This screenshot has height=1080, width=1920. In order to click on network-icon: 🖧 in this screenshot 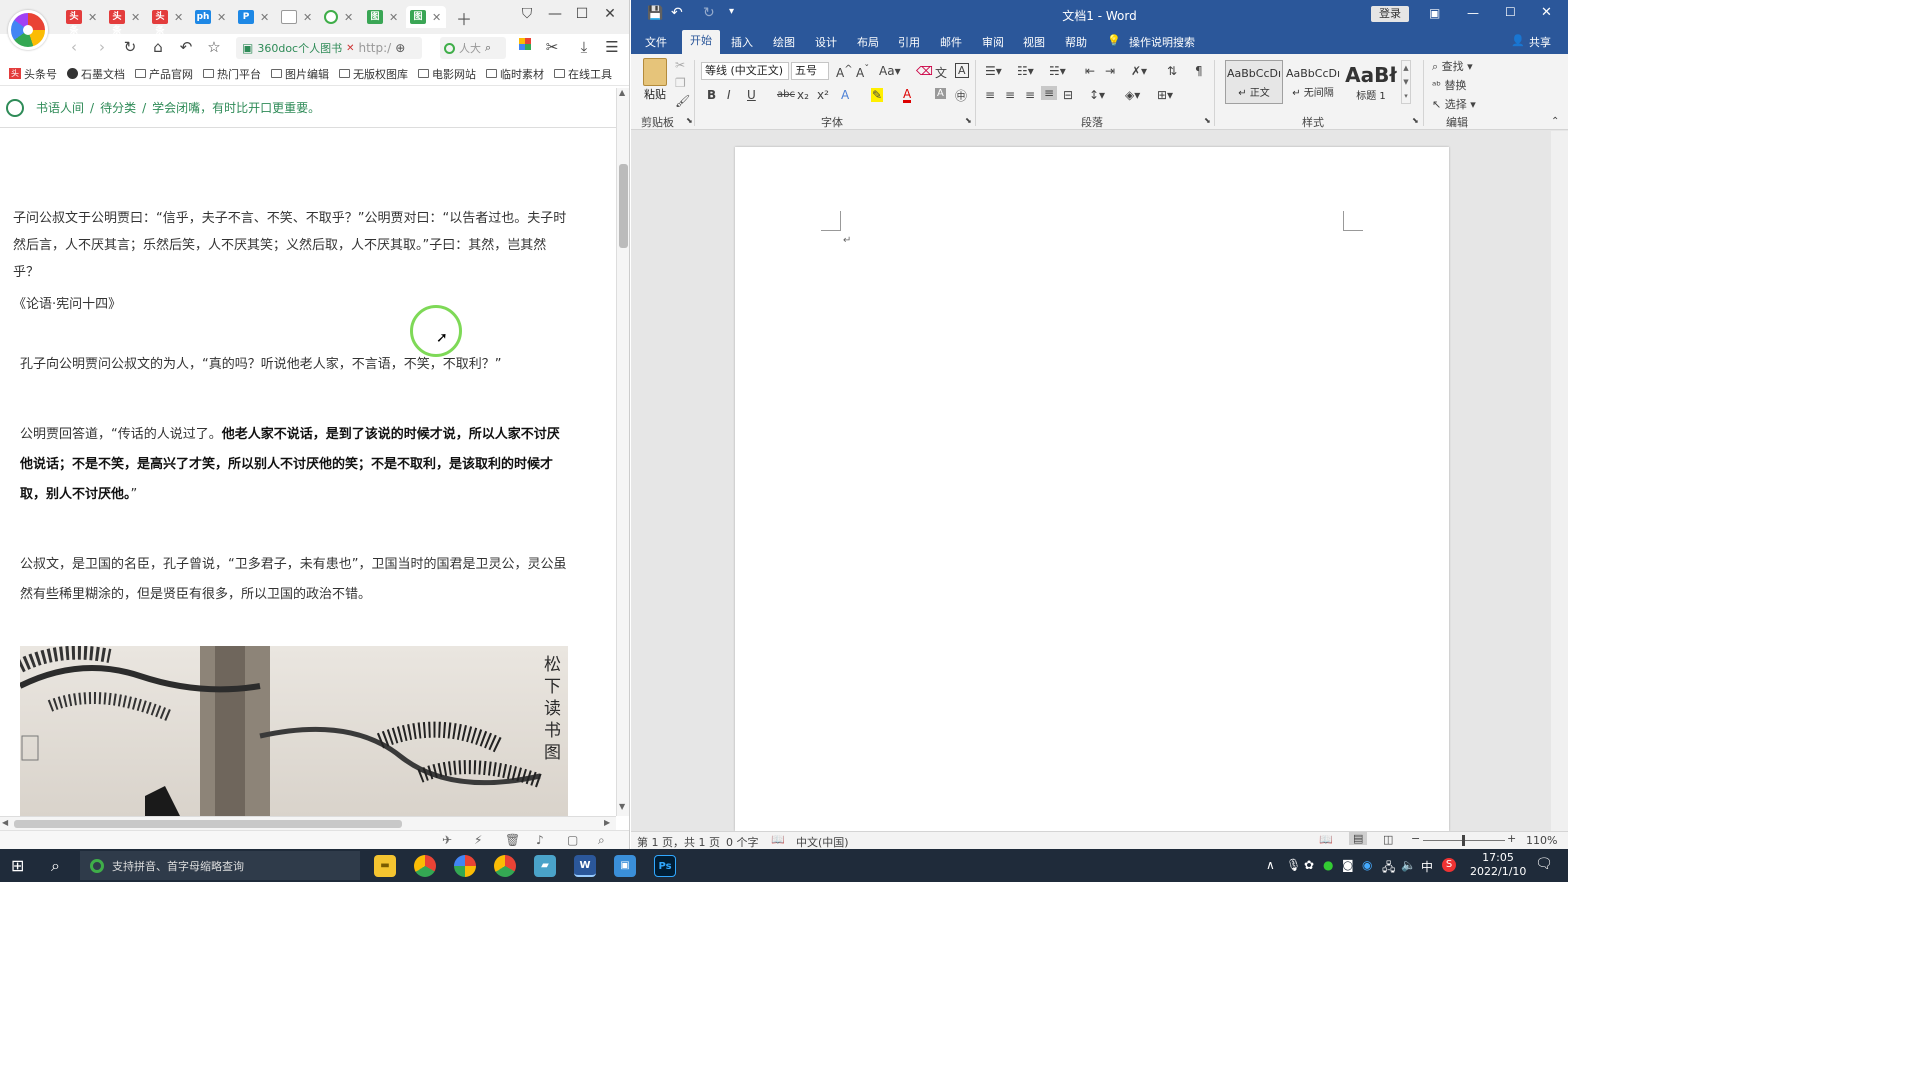, I will do `click(1388, 868)`.